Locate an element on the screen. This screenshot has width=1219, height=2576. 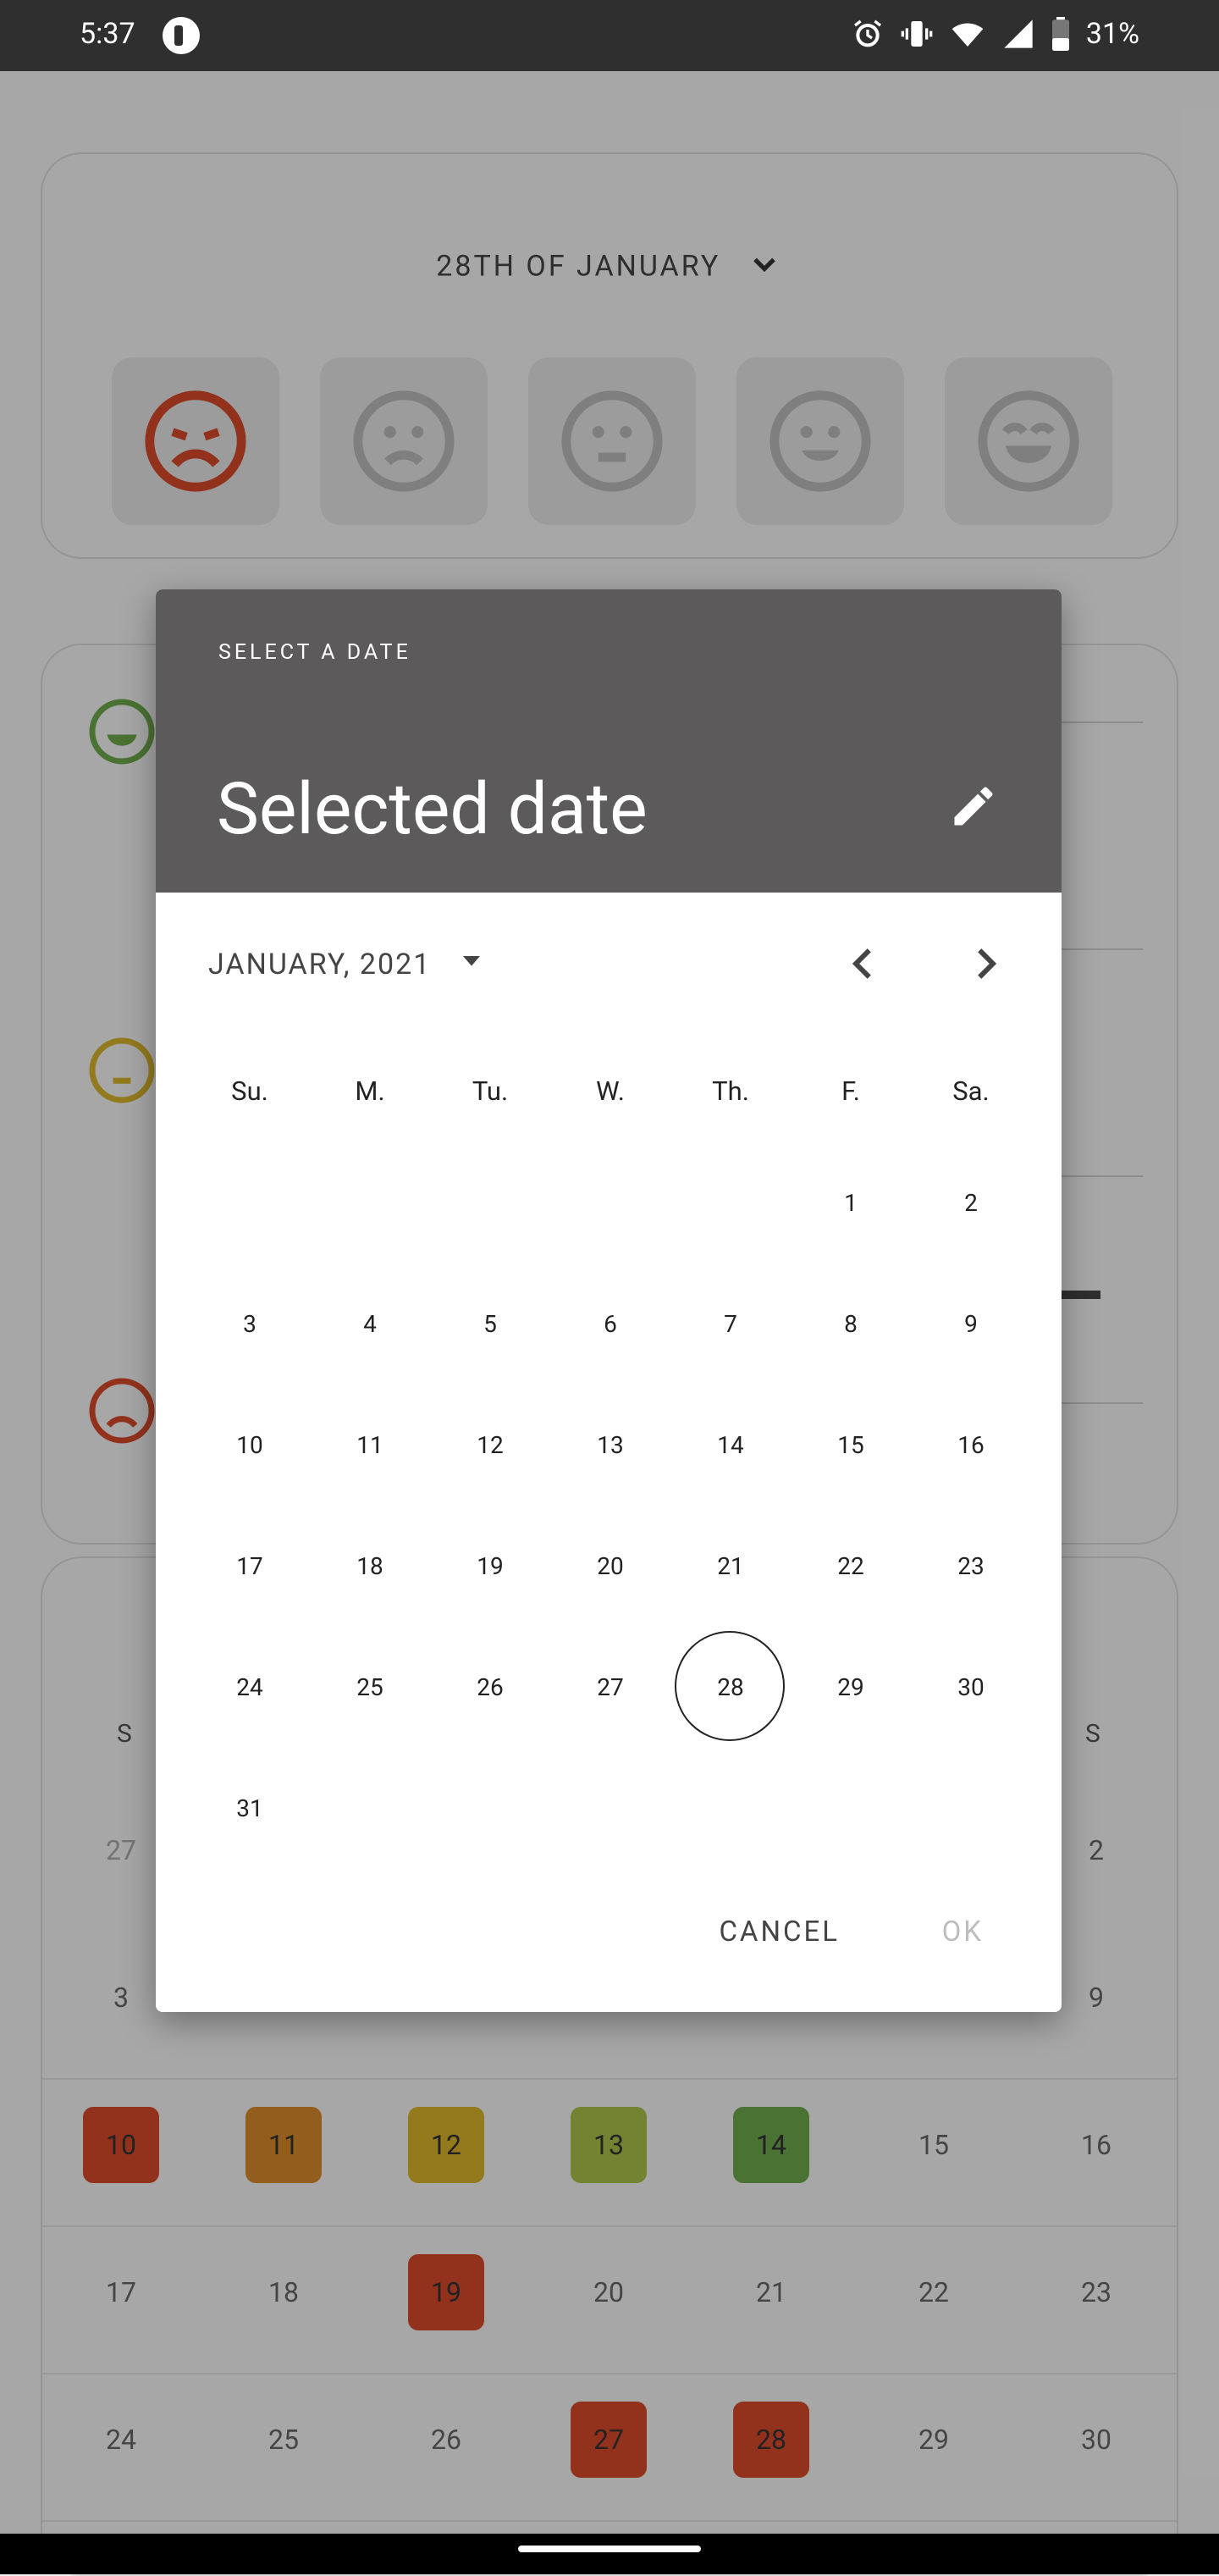
day-number: 1 is located at coordinates (851, 1202).